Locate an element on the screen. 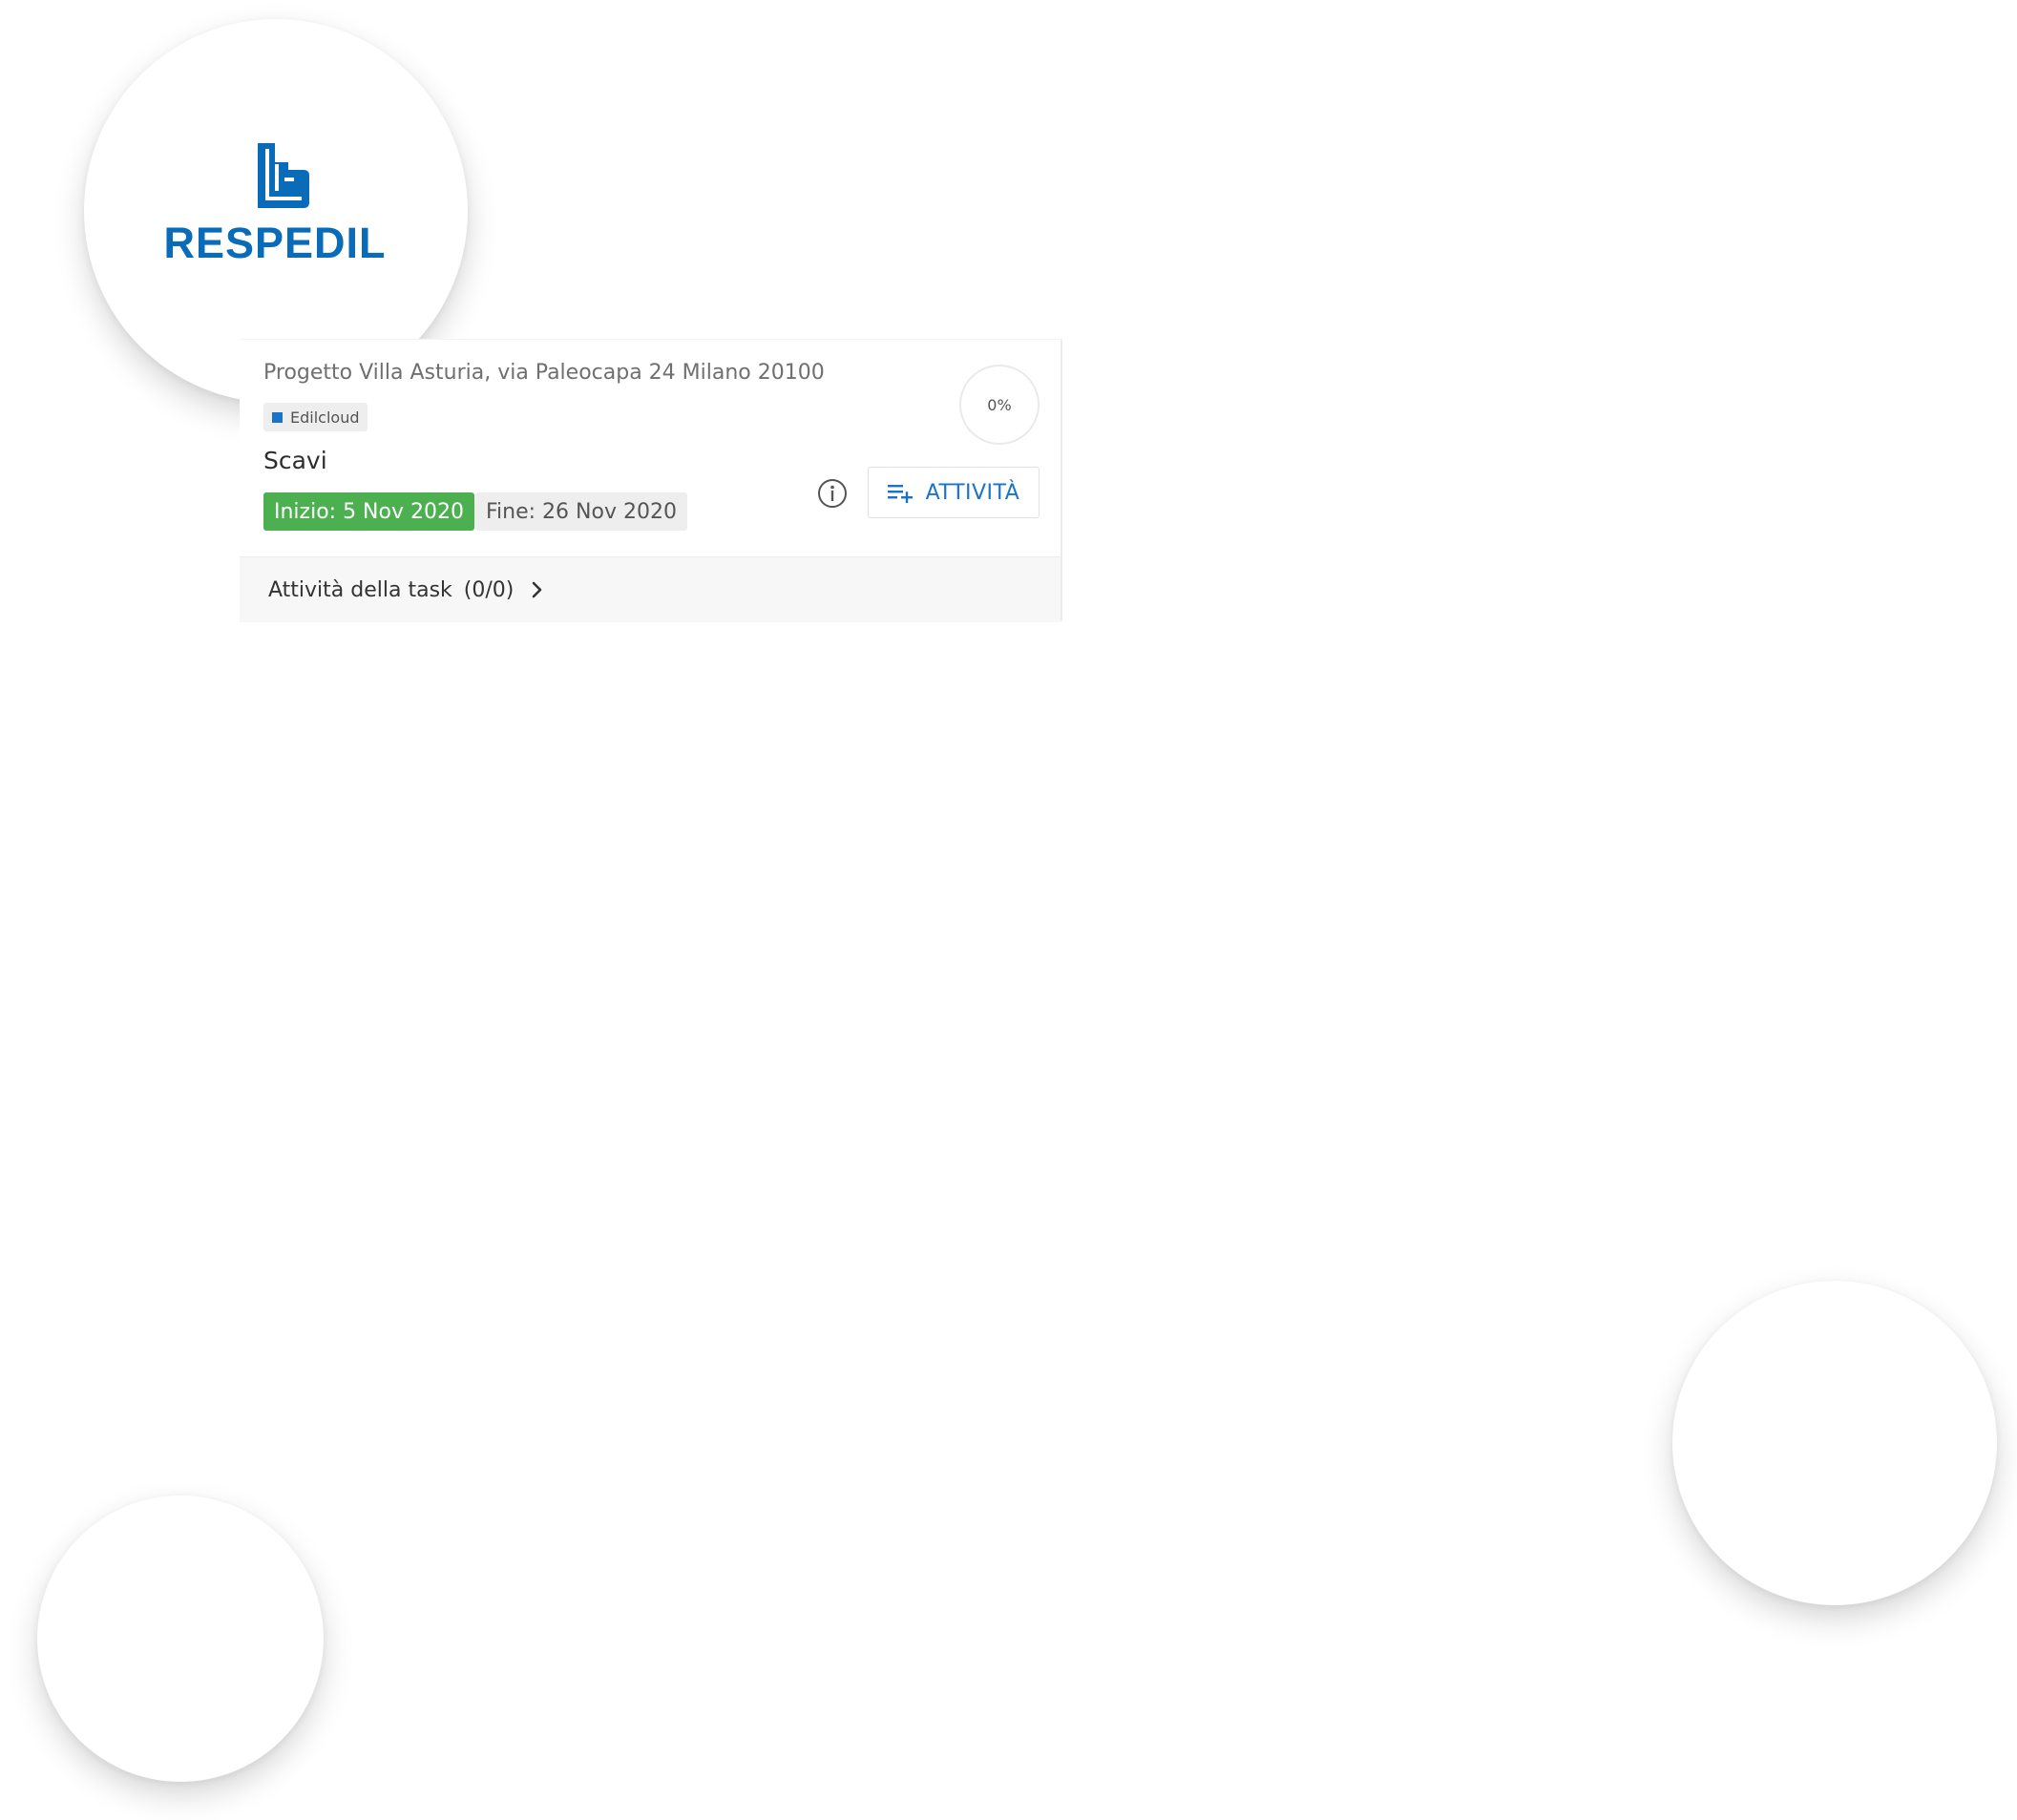 This screenshot has height=1820, width=2017. start-date-badge: Inizio: 5 Nov 2020 is located at coordinates (368, 511).